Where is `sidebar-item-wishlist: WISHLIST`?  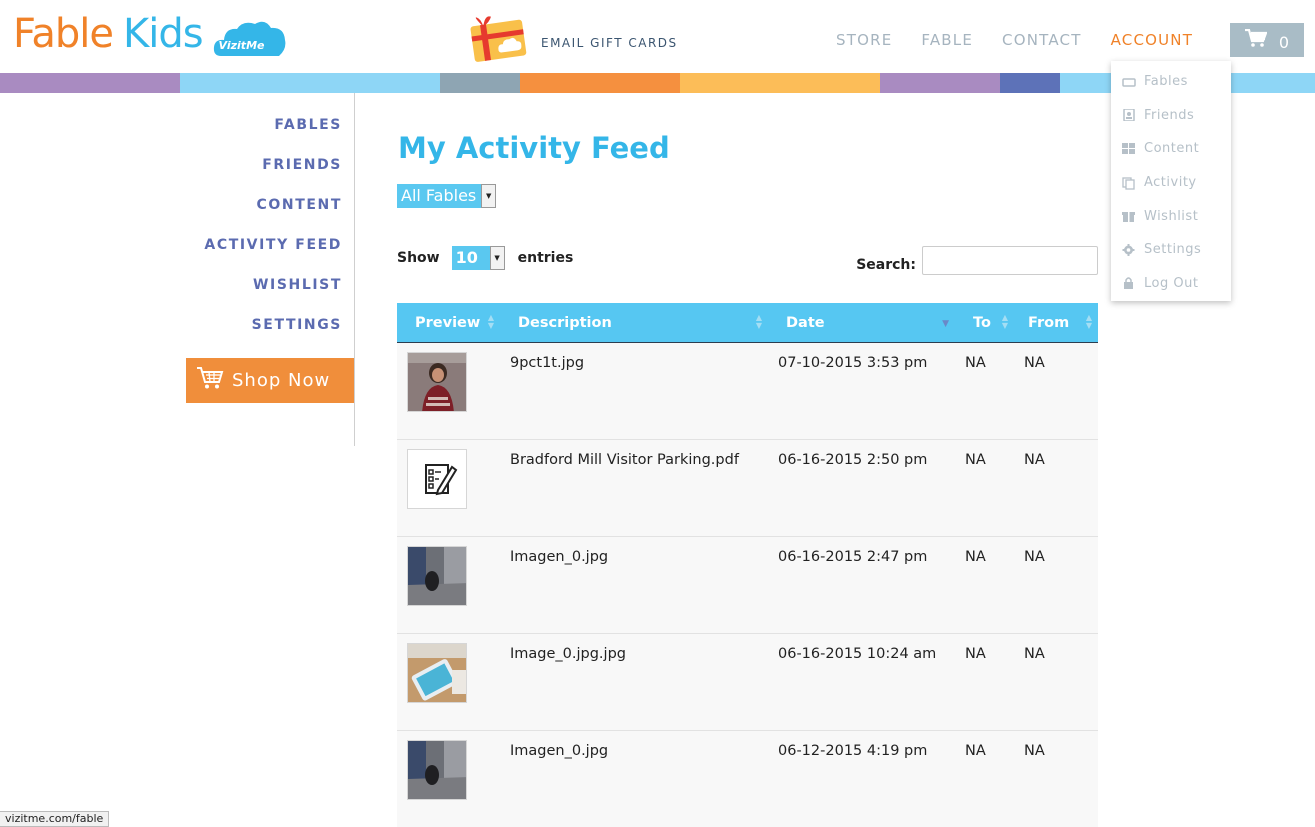
sidebar-item-wishlist: WISHLIST is located at coordinates (297, 285).